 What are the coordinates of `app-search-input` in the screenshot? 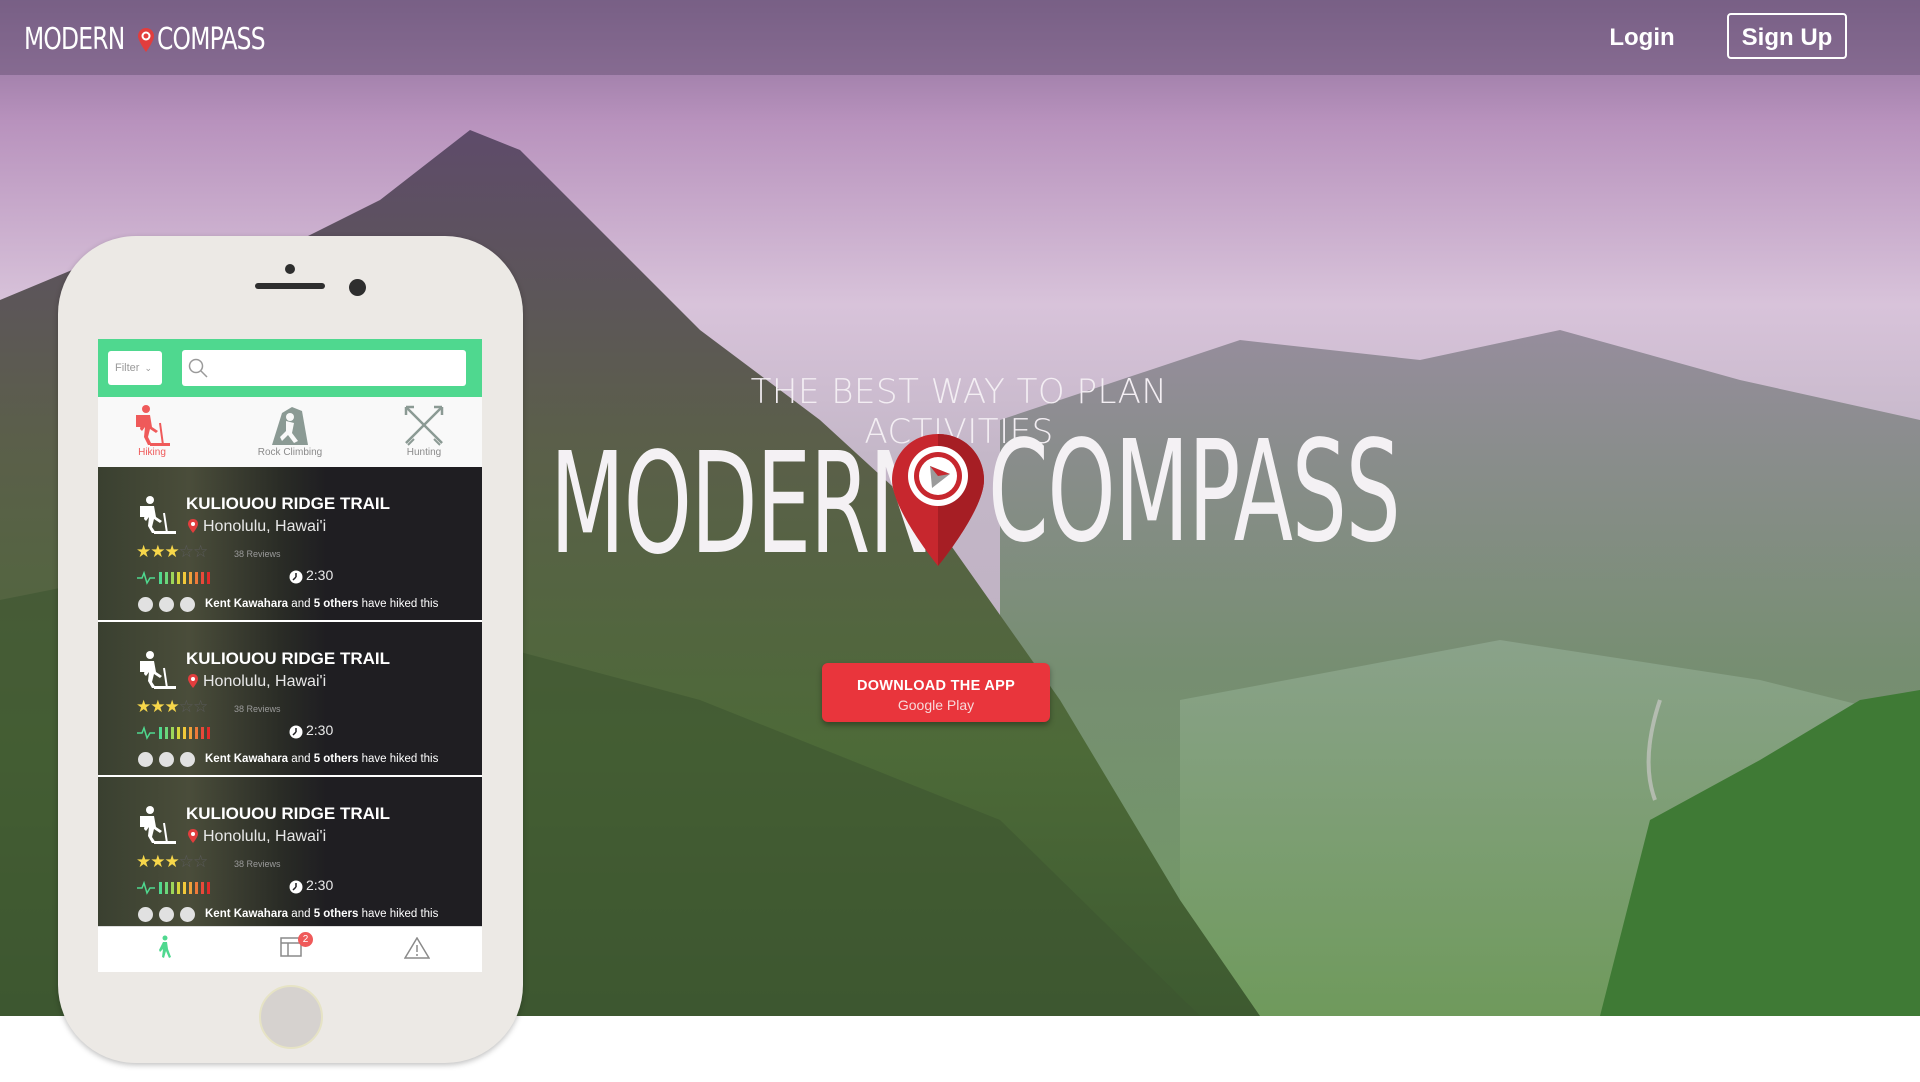 It's located at (324, 368).